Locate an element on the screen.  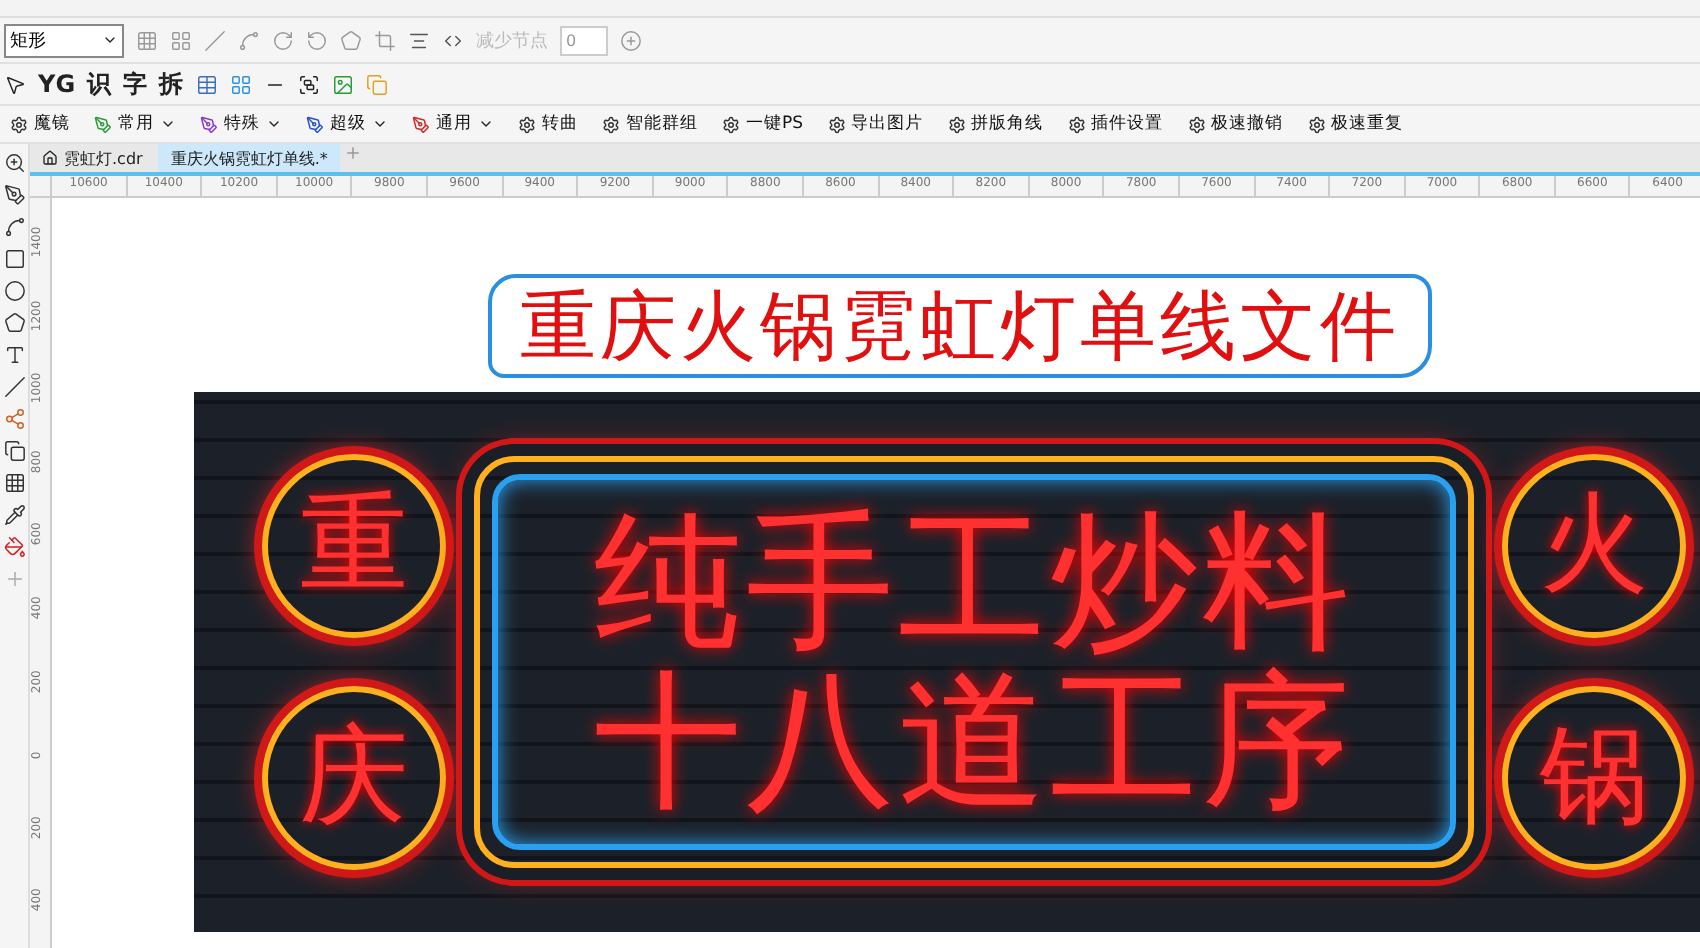
polygon-icon is located at coordinates (14, 323).